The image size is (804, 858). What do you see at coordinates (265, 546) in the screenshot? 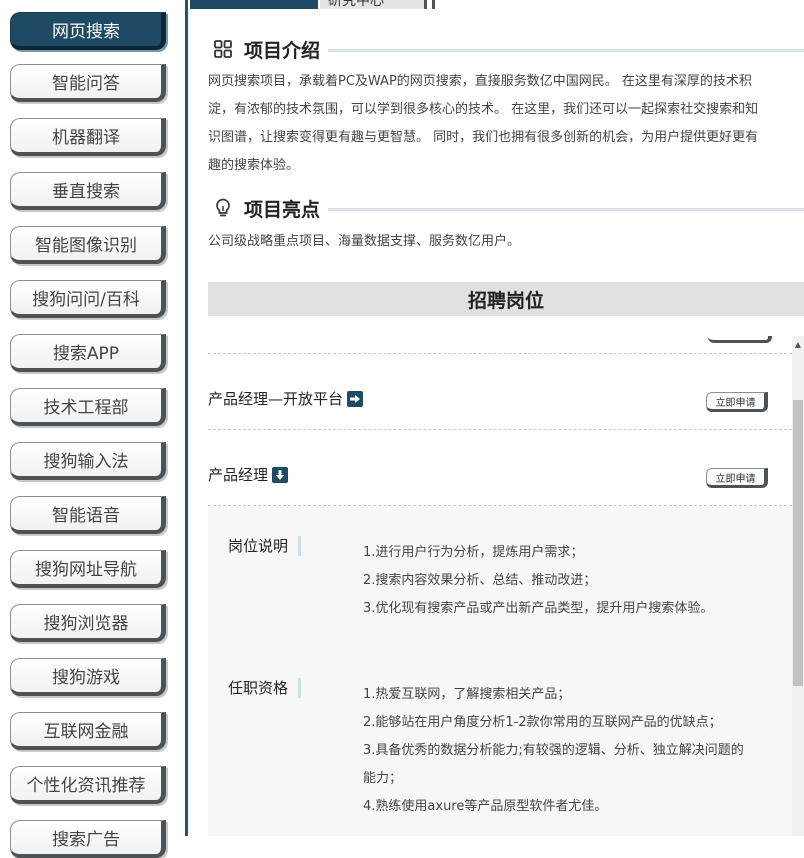
I see `desc-label: 岗位说明` at bounding box center [265, 546].